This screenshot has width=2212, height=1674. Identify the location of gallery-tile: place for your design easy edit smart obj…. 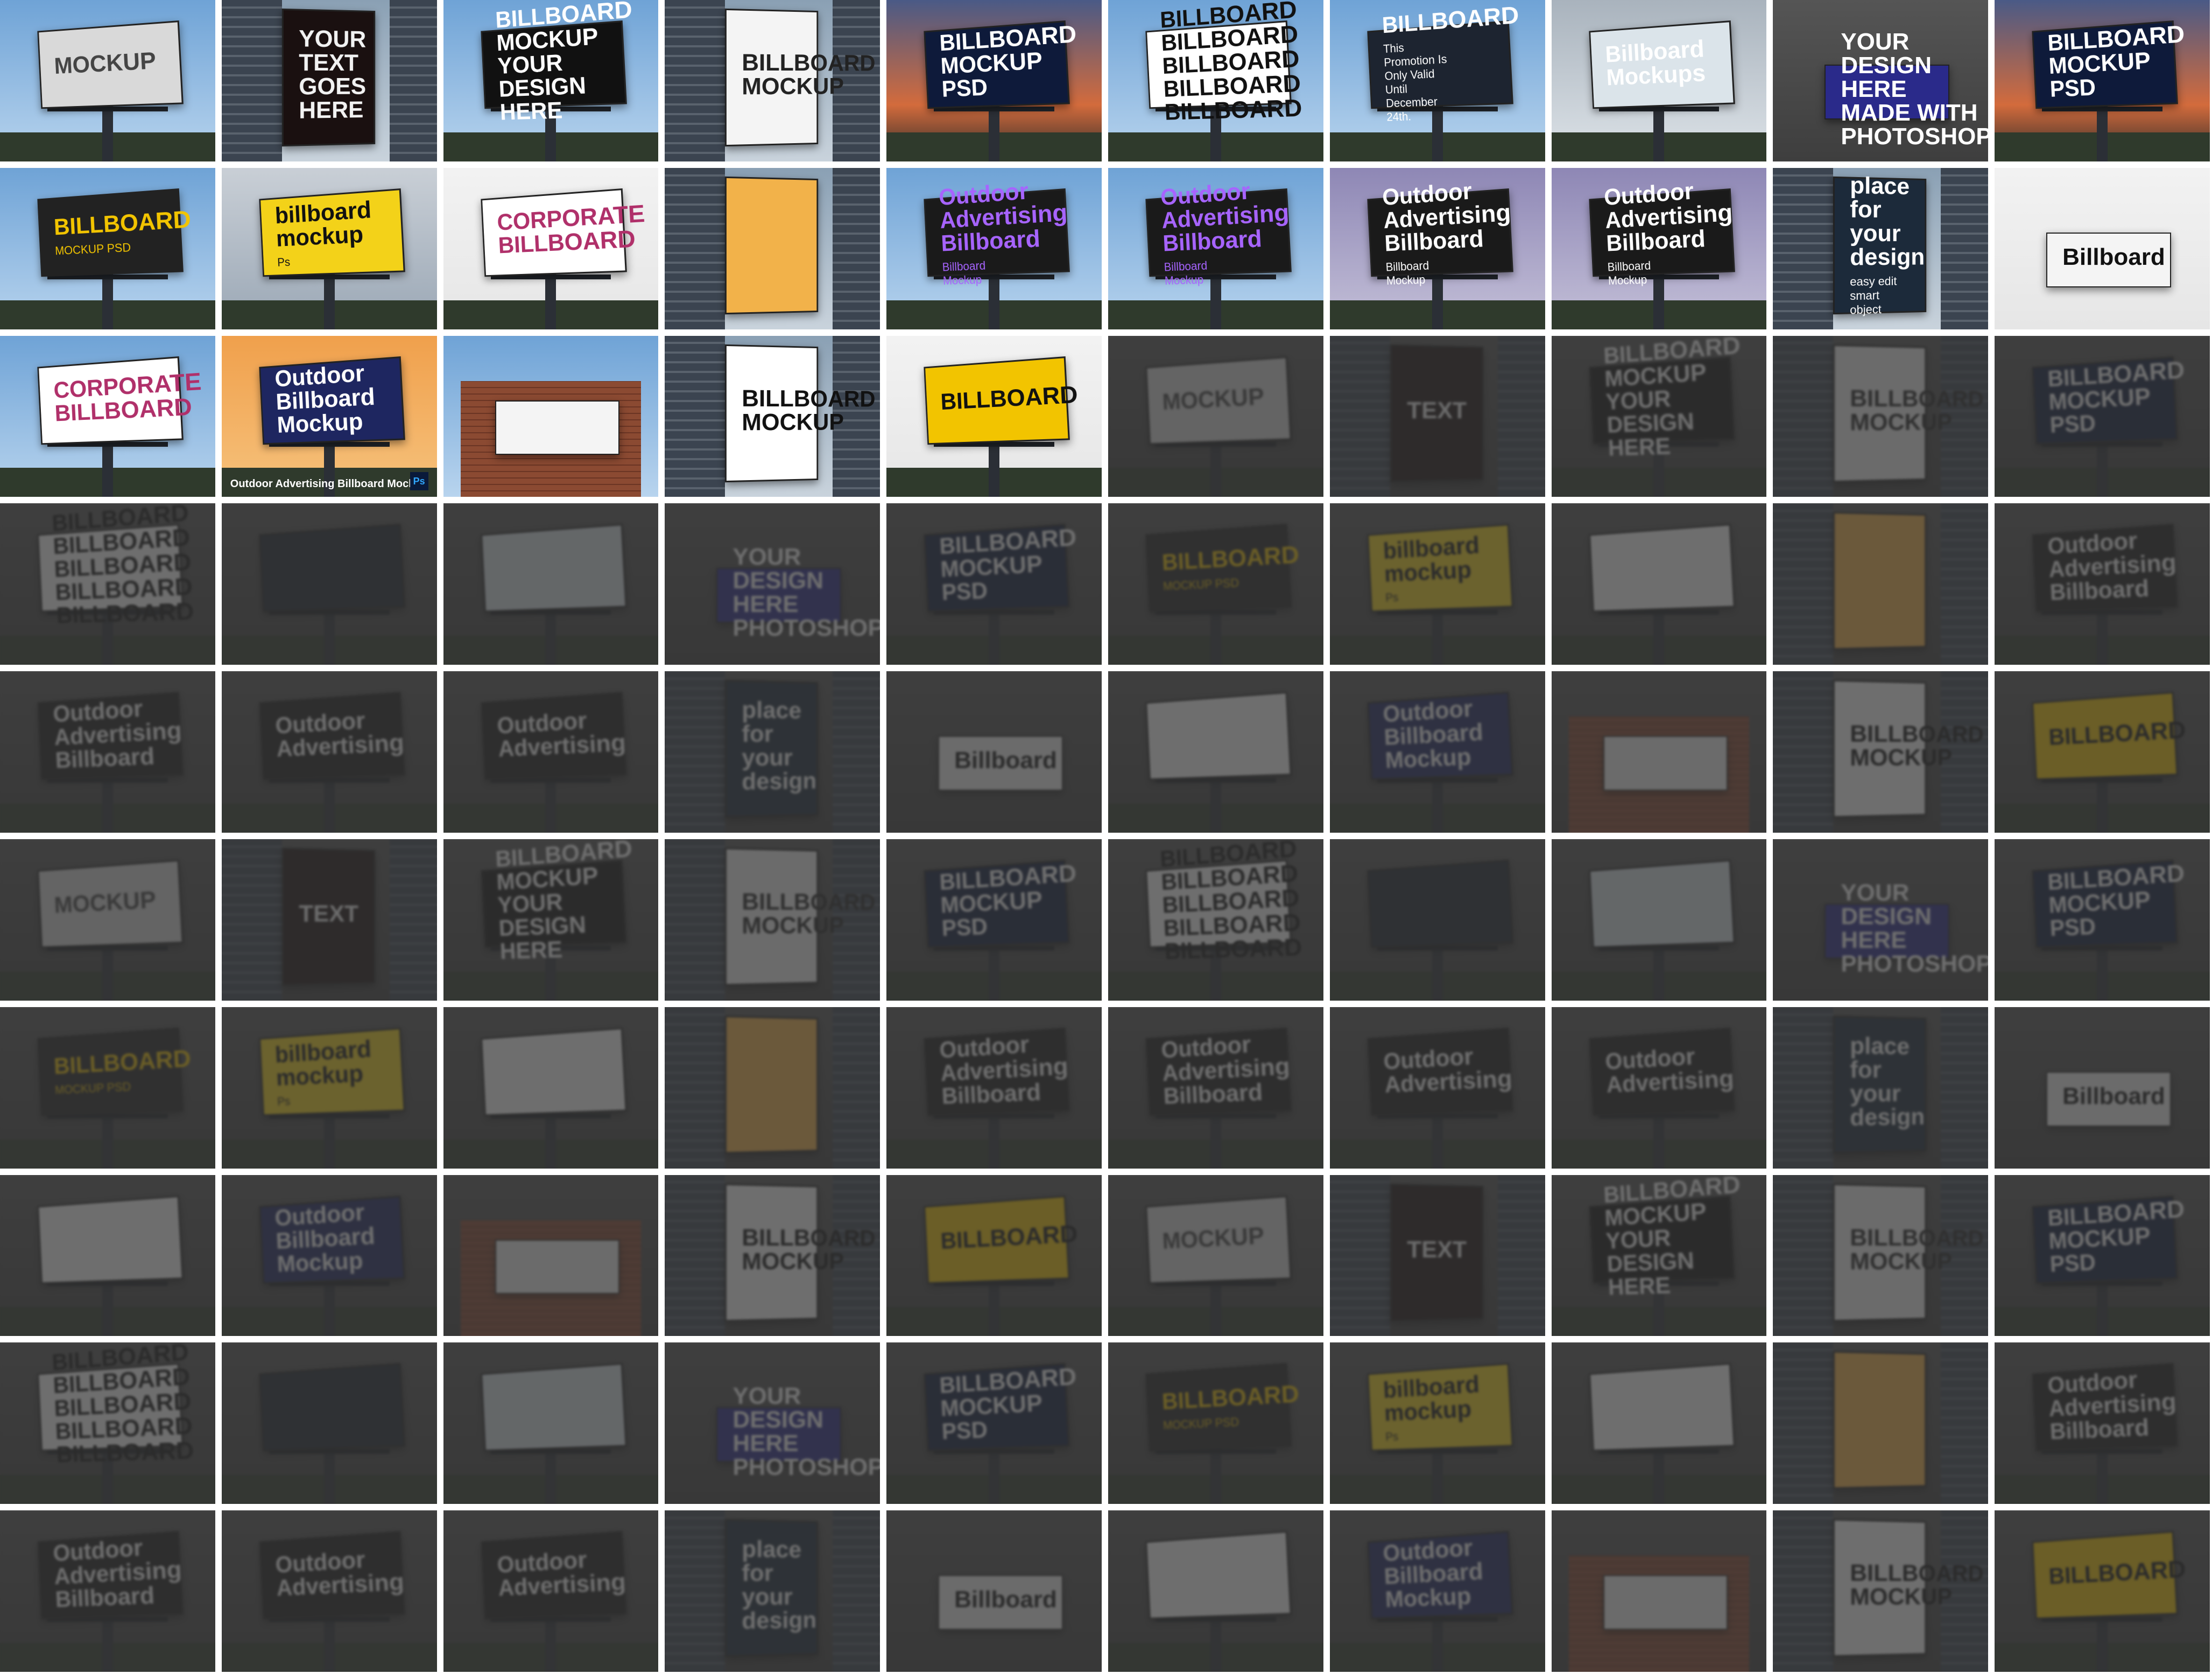
(1881, 248).